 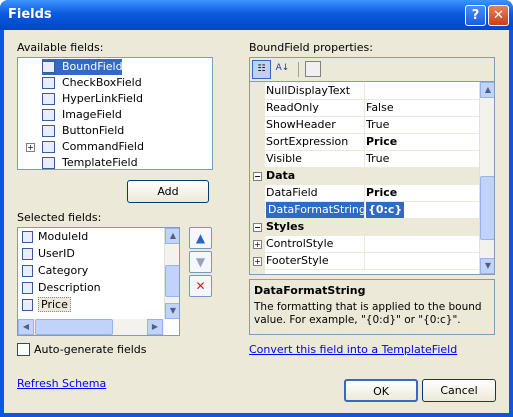 I want to click on property-row: Visible True, so click(x=364, y=159).